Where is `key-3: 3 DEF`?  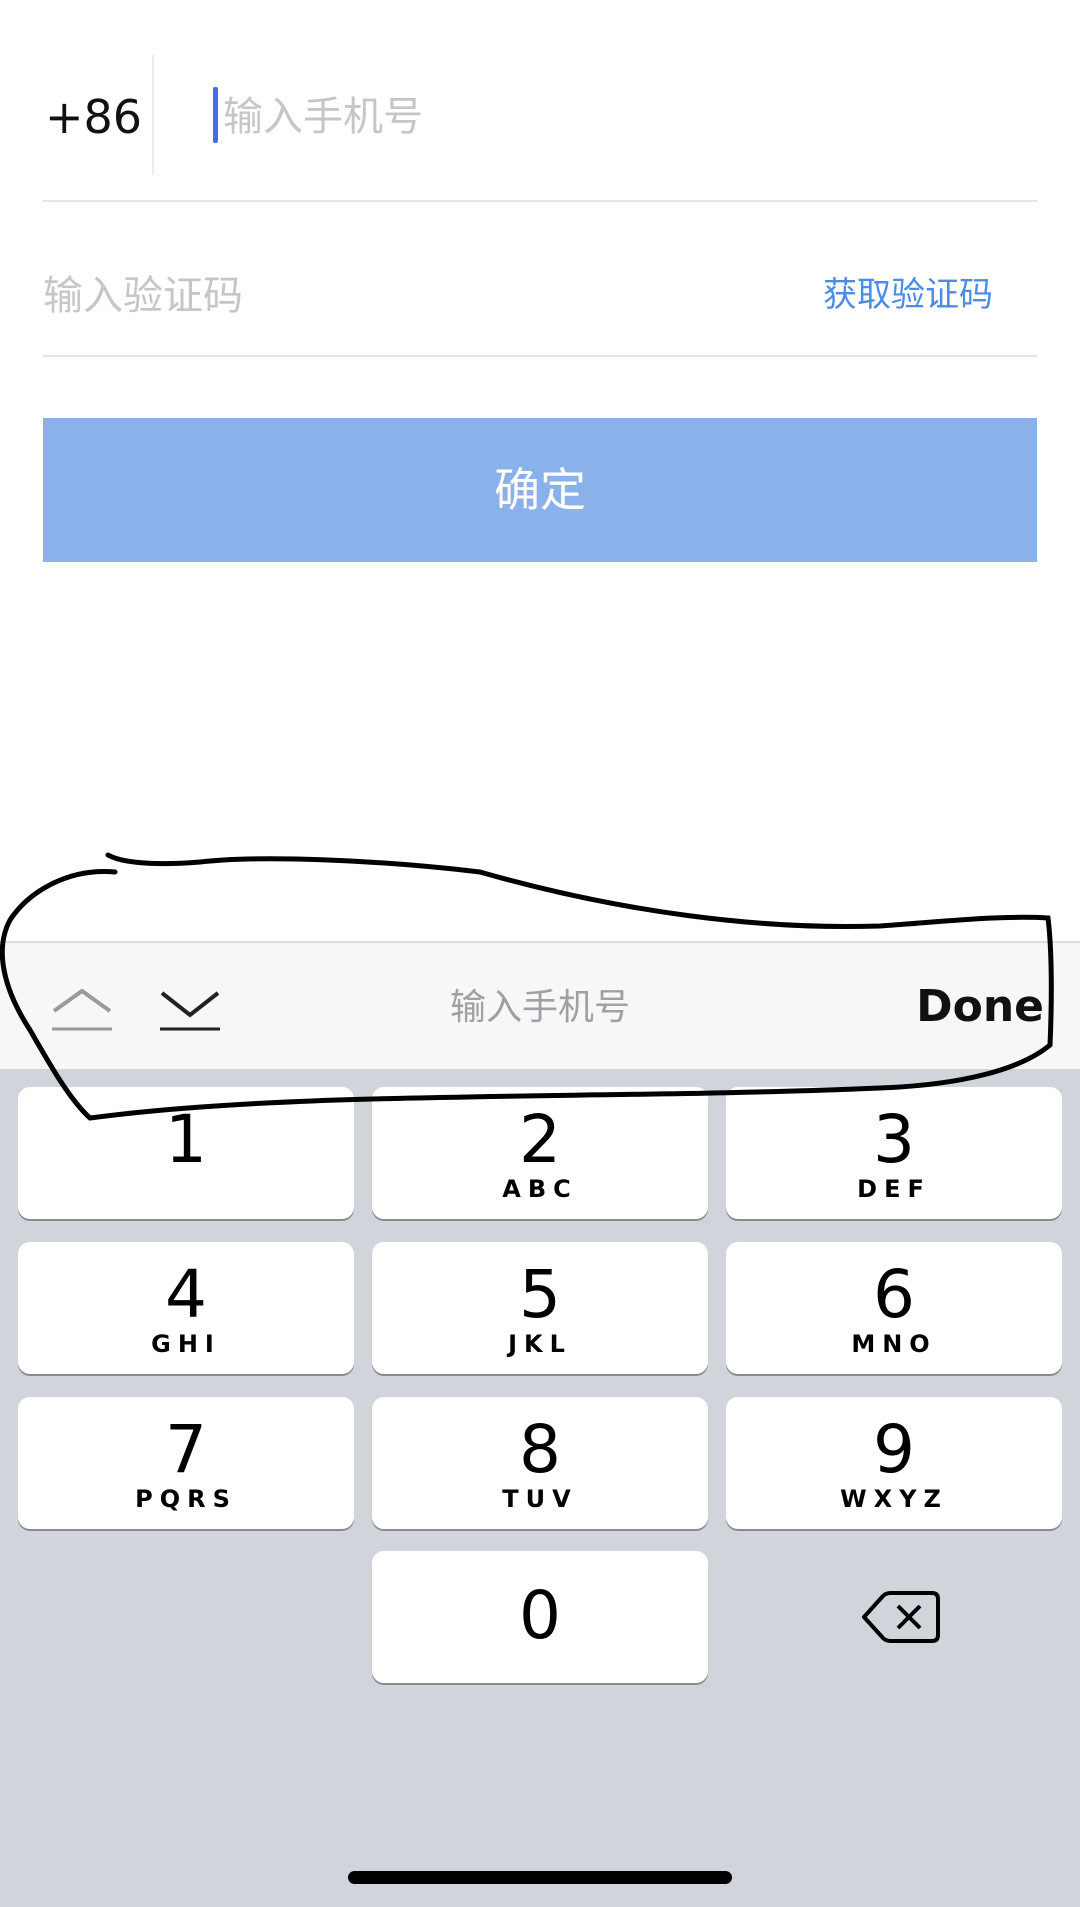
key-3: 3 DEF is located at coordinates (894, 1153).